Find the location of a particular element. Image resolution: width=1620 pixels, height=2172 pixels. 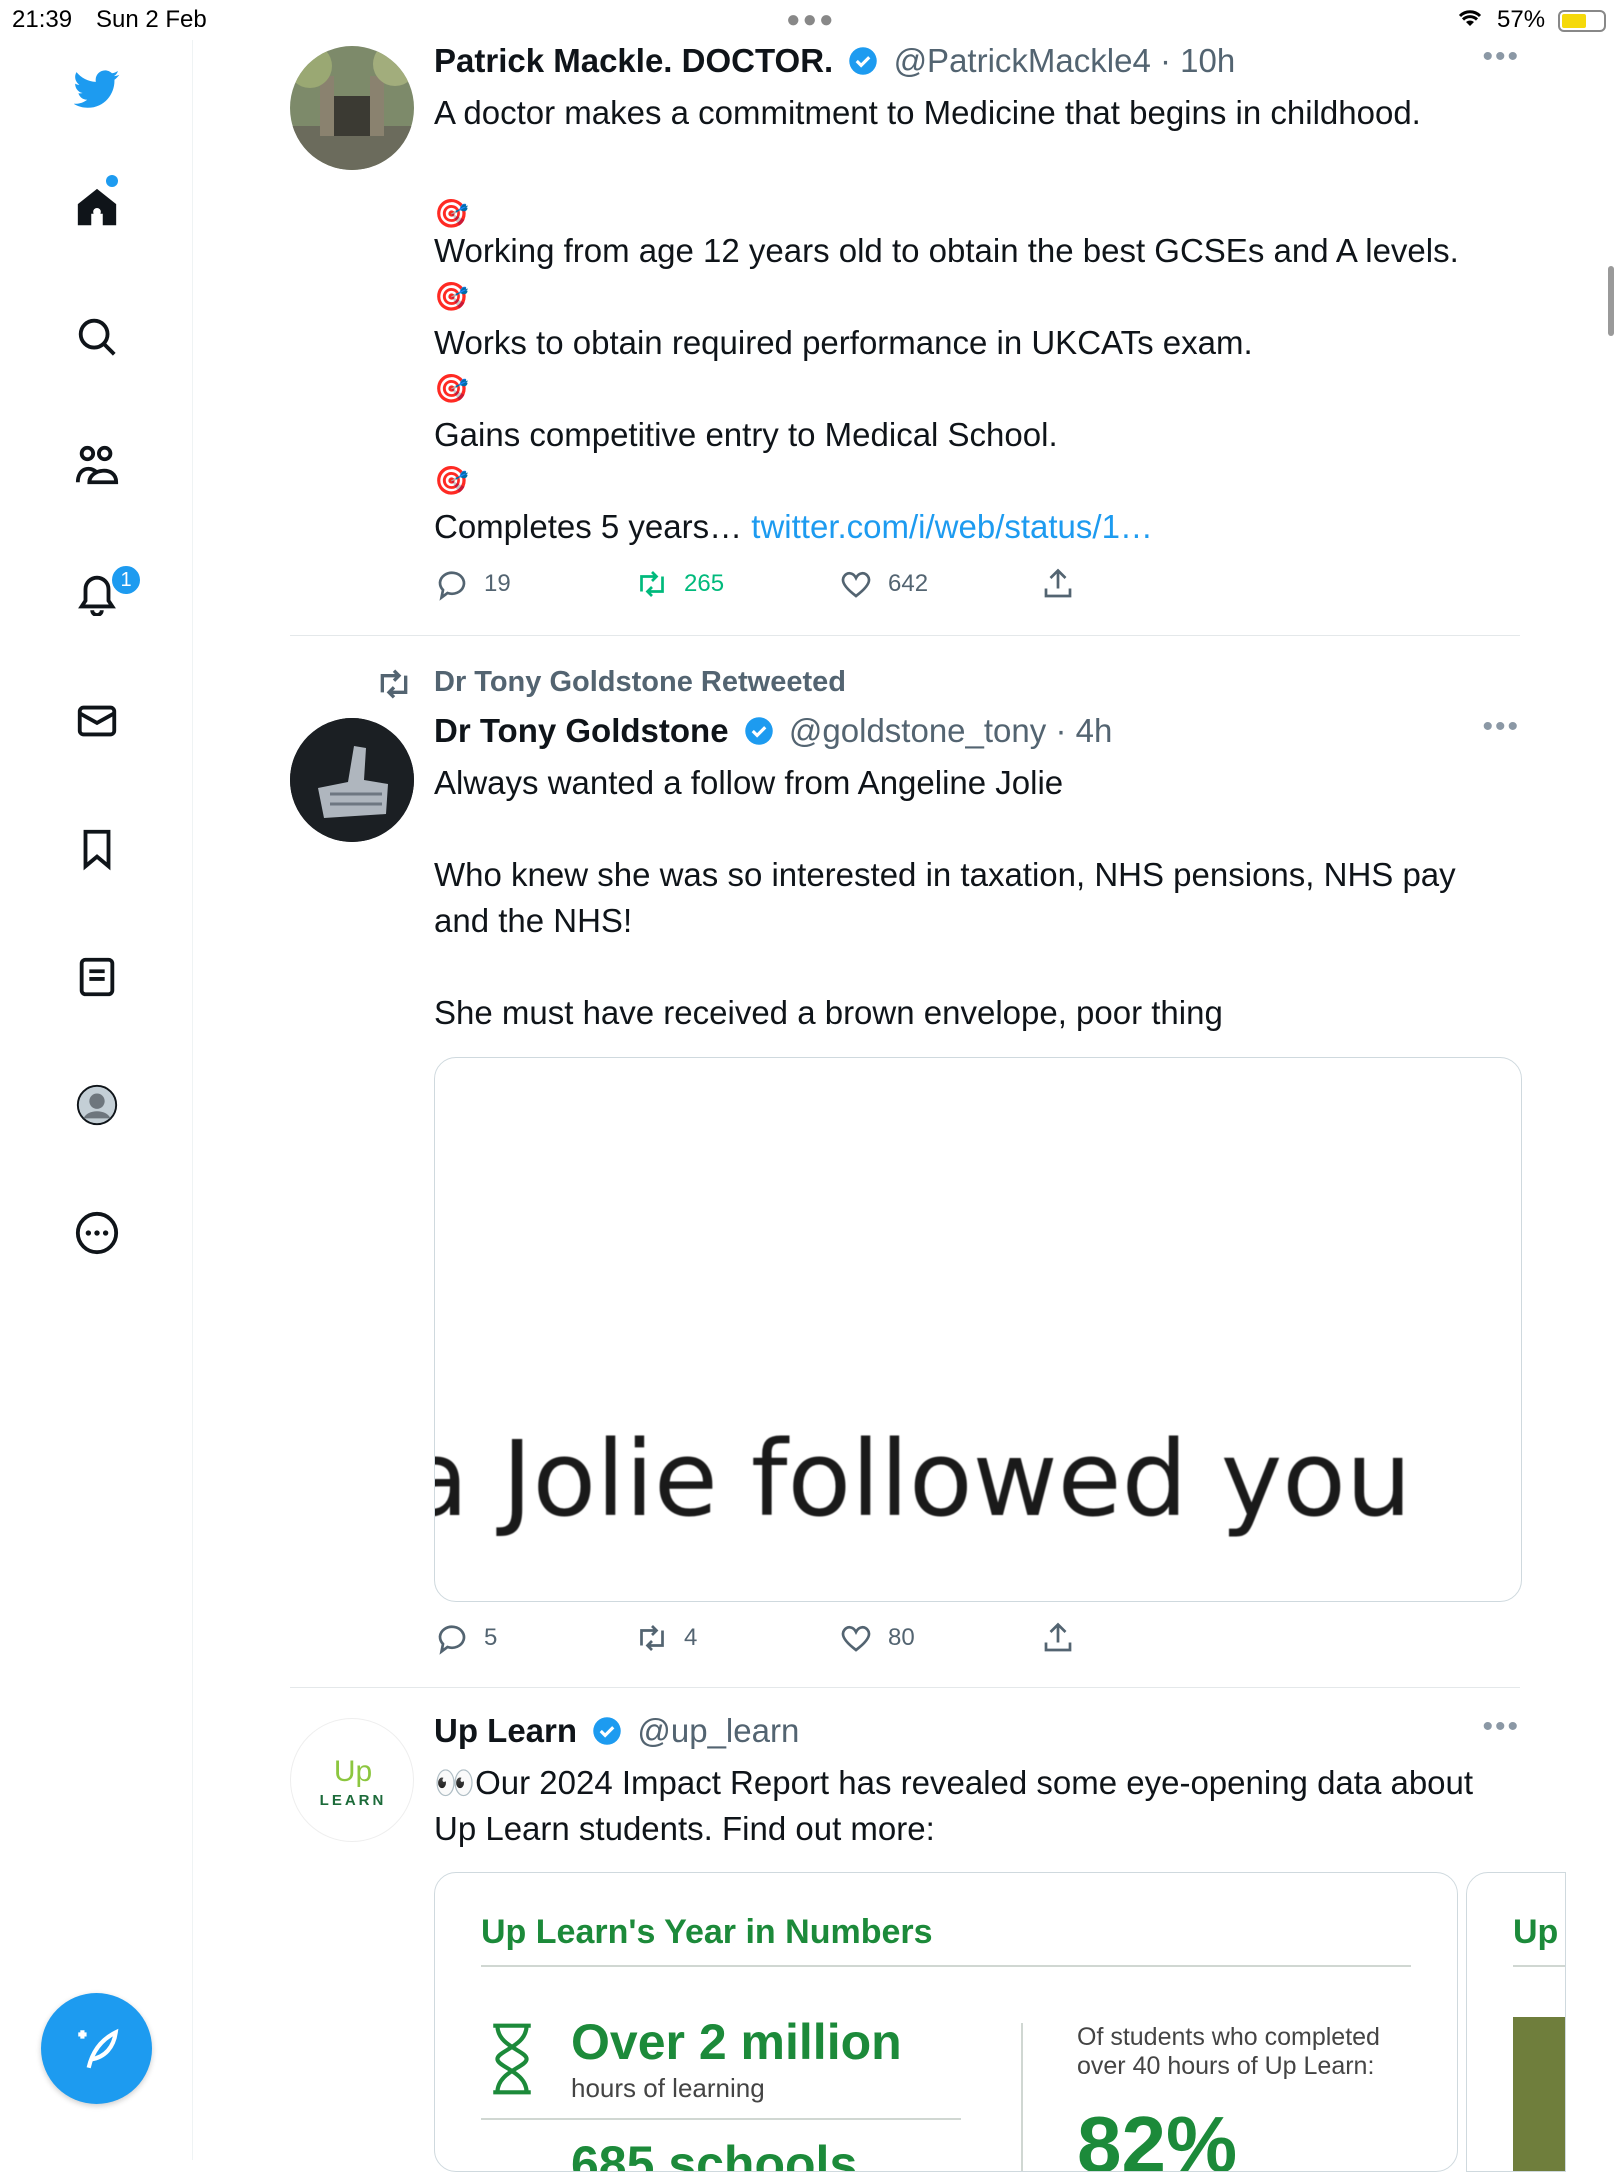

battery-icon is located at coordinates (1582, 21).